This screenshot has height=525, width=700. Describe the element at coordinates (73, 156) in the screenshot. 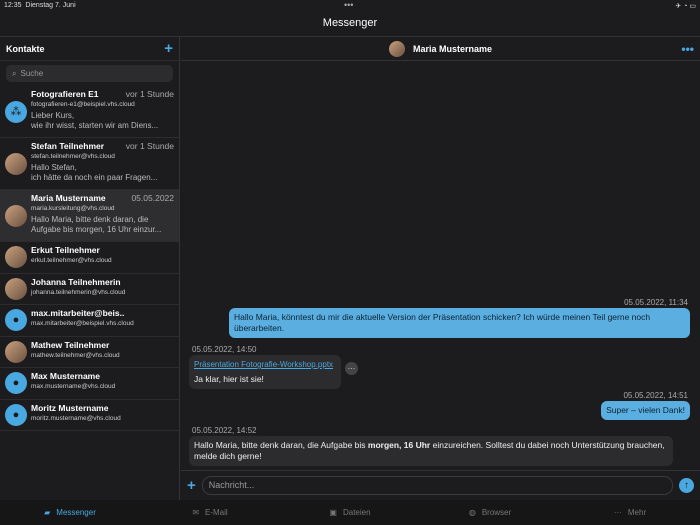

I see `contact-email: stefan.teilnehmer@vhs.cloud` at that location.